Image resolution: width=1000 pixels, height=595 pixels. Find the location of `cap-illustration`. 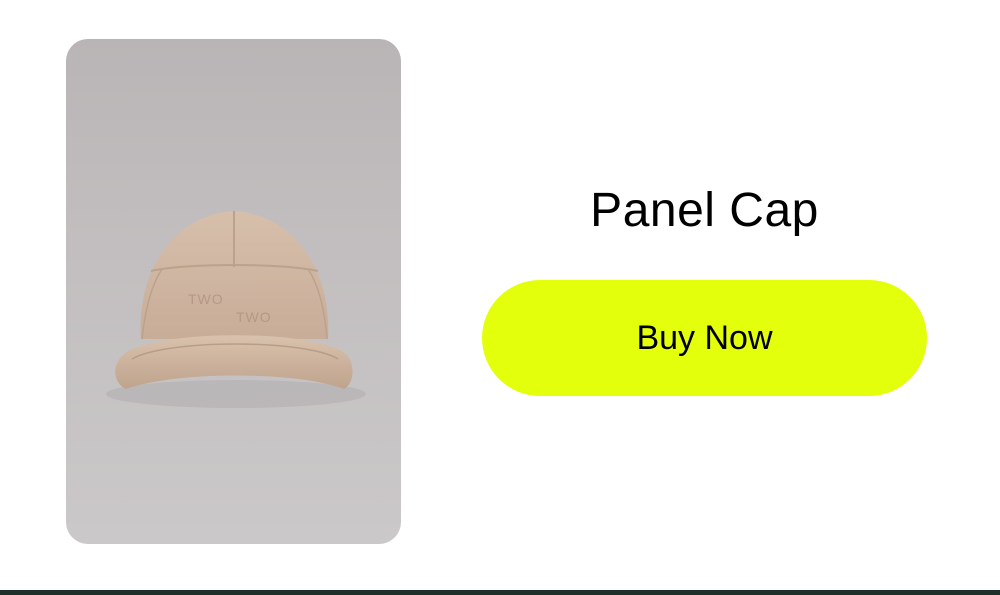

cap-illustration is located at coordinates (236, 309).